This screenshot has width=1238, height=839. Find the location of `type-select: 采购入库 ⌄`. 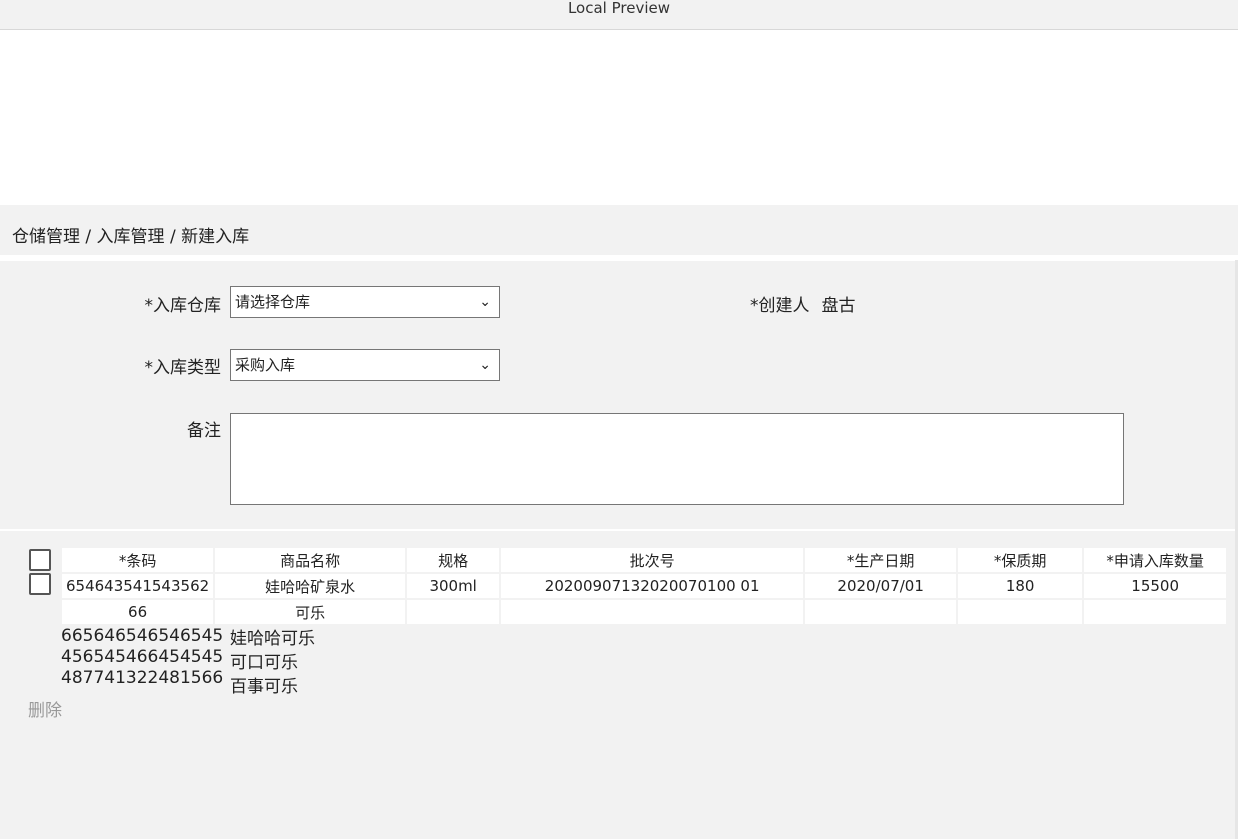

type-select: 采购入库 ⌄ is located at coordinates (365, 365).